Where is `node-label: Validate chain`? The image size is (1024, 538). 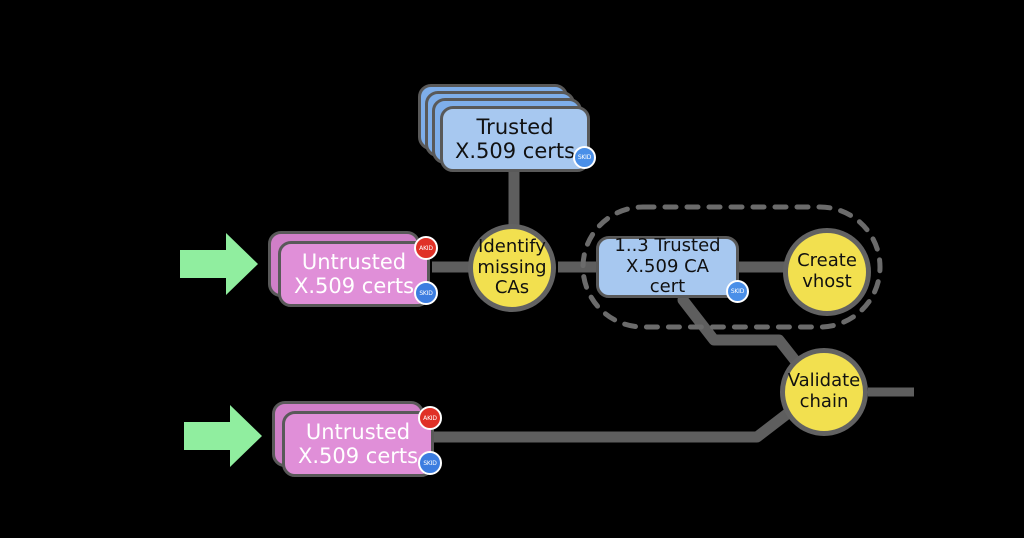
node-label: Validate chain is located at coordinates (824, 391).